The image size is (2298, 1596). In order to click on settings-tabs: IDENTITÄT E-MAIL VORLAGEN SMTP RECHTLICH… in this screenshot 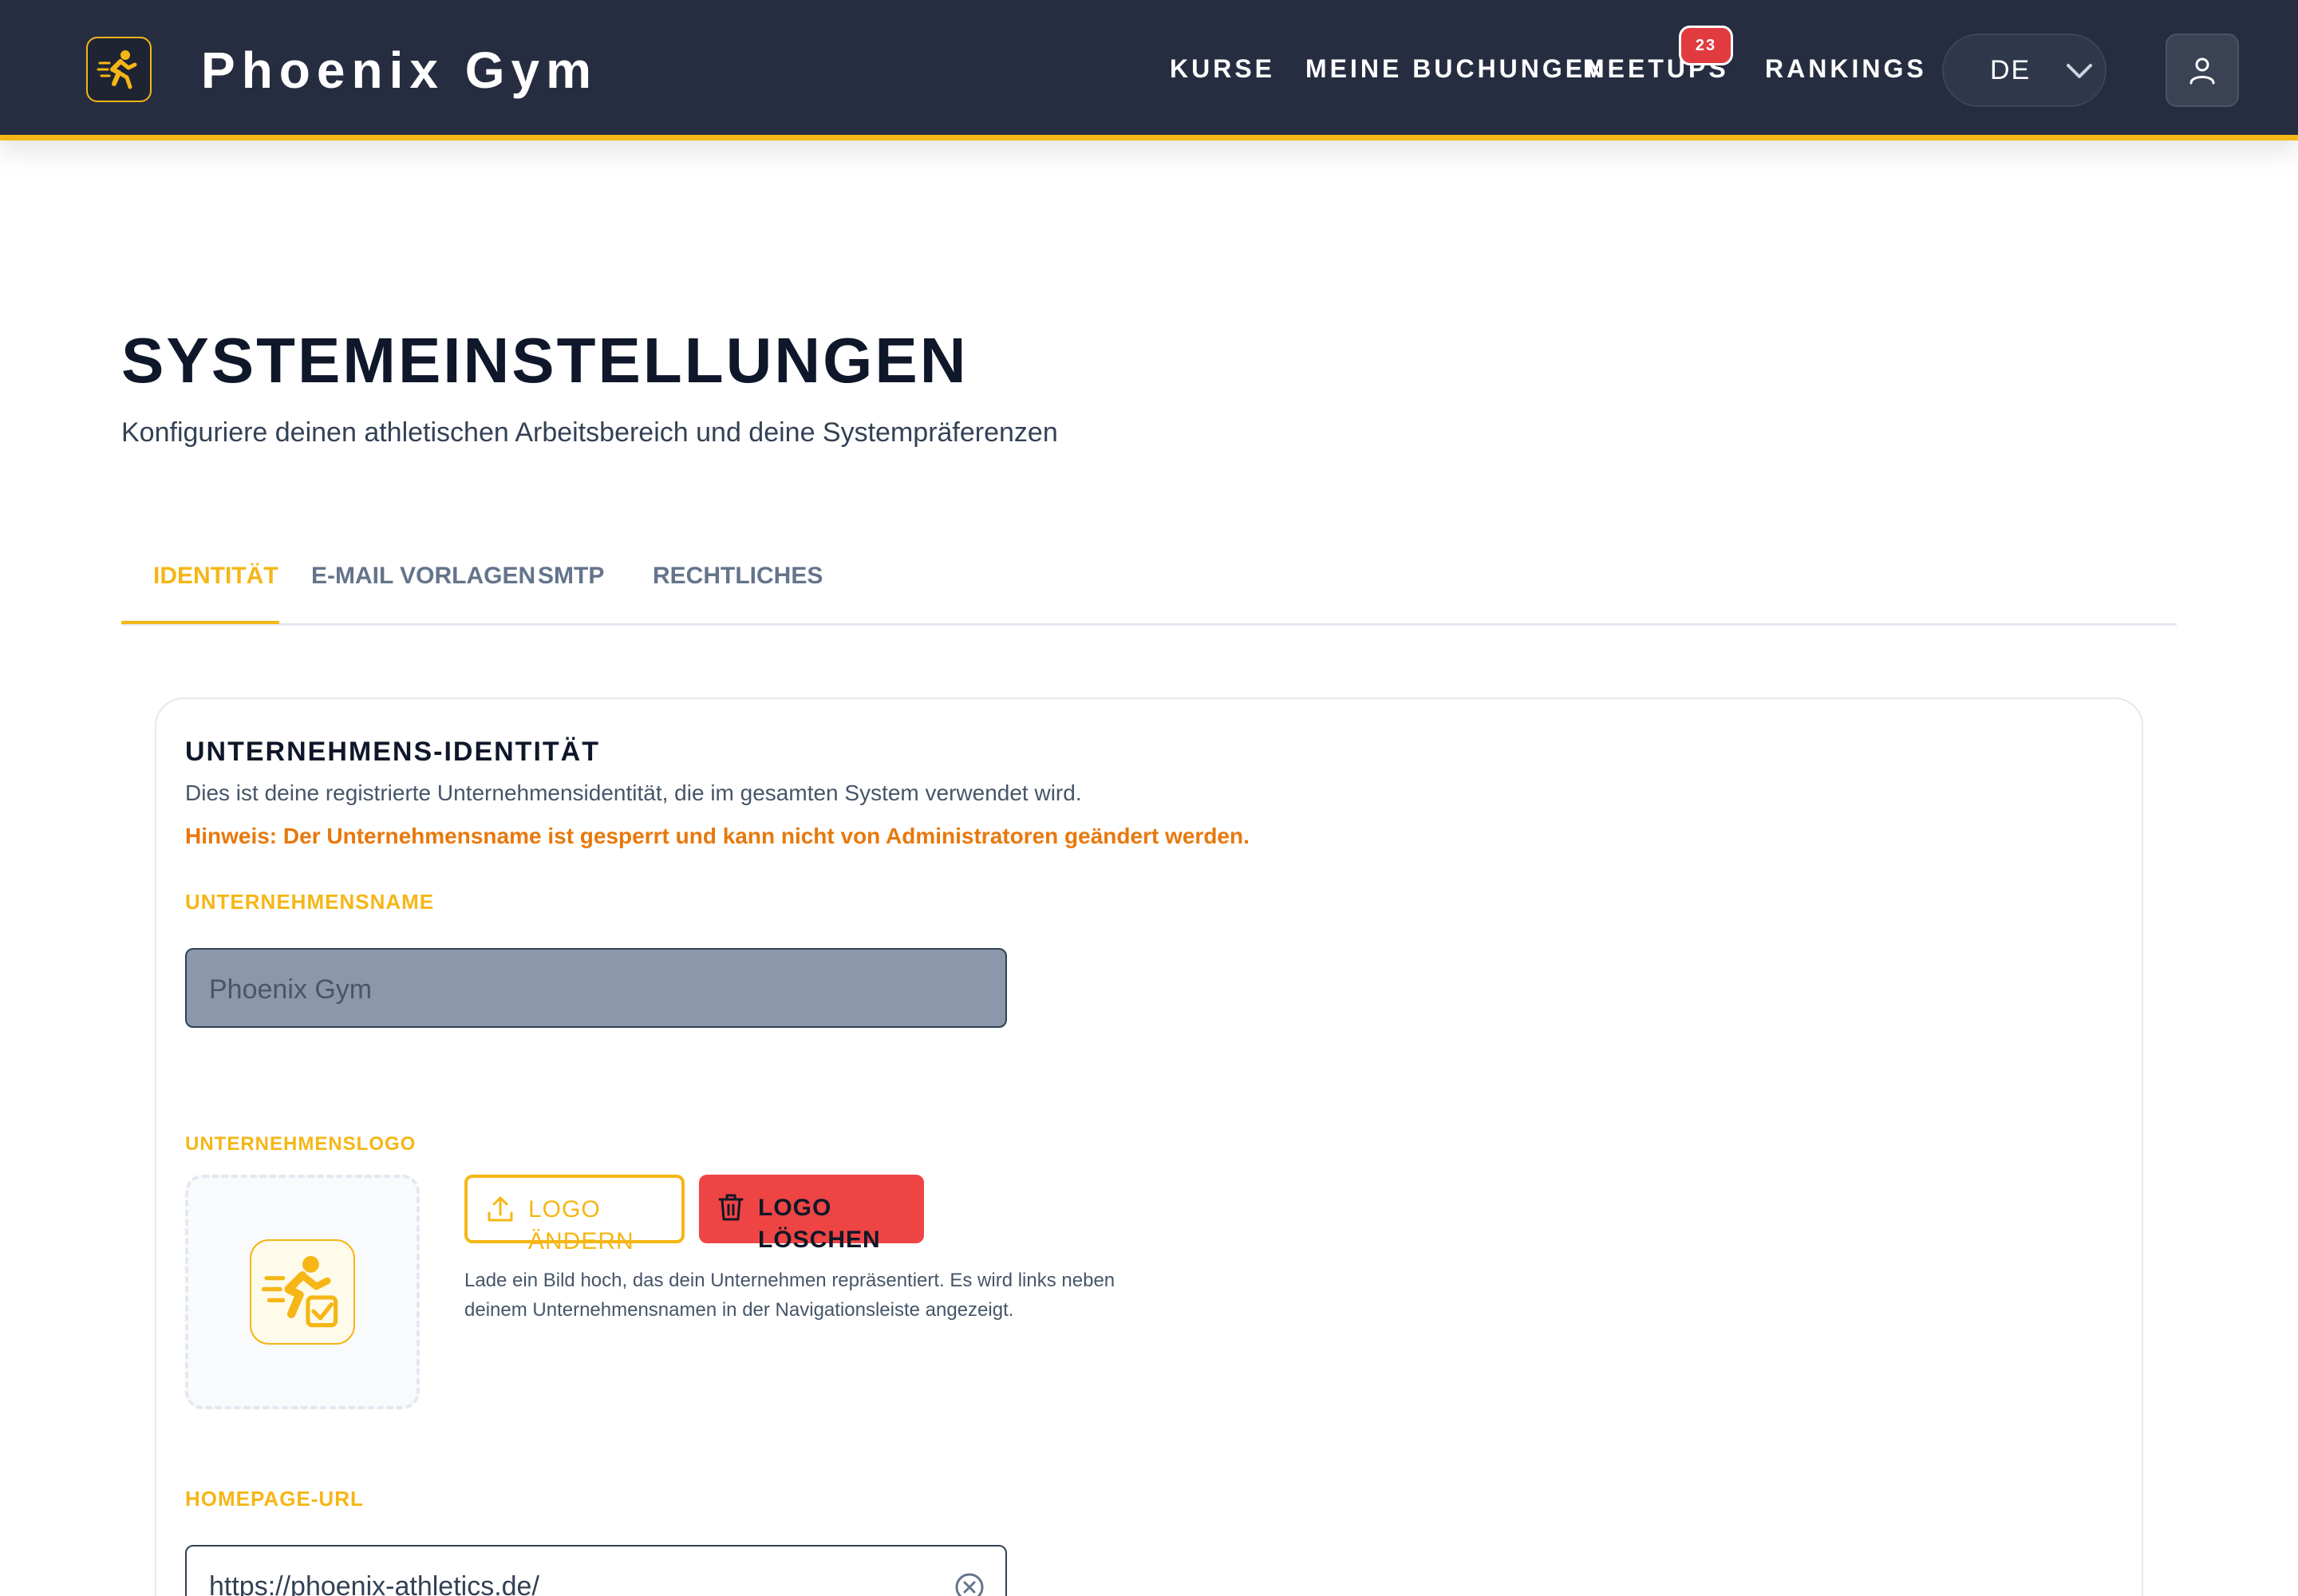, I will do `click(1149, 576)`.